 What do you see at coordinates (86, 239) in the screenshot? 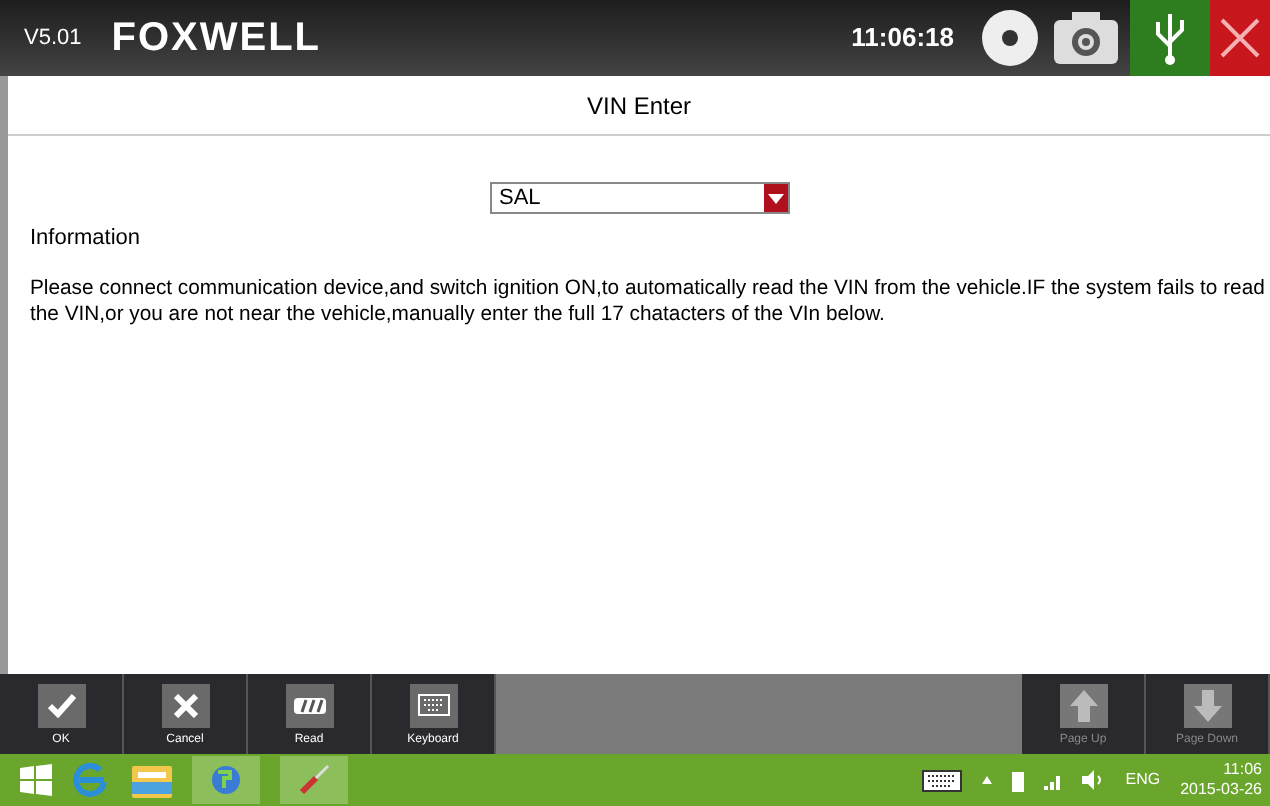
I see `info-label: Information` at bounding box center [86, 239].